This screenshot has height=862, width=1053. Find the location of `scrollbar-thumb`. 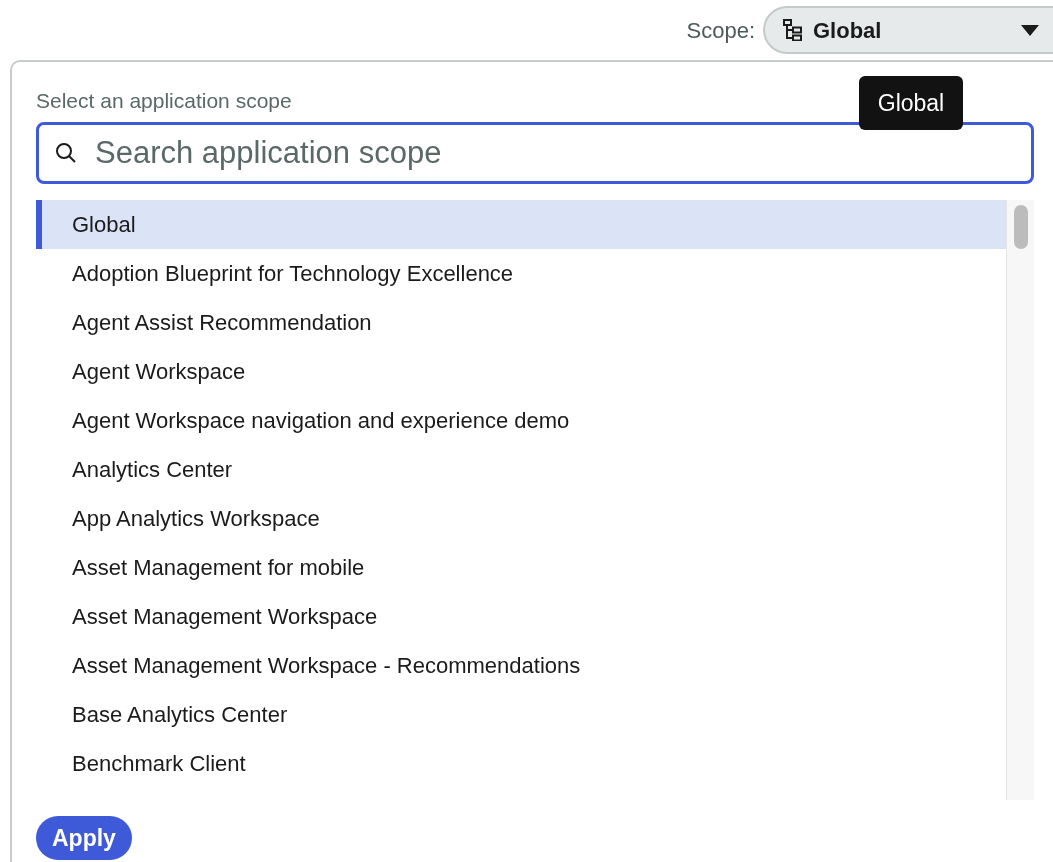

scrollbar-thumb is located at coordinates (1020, 227).